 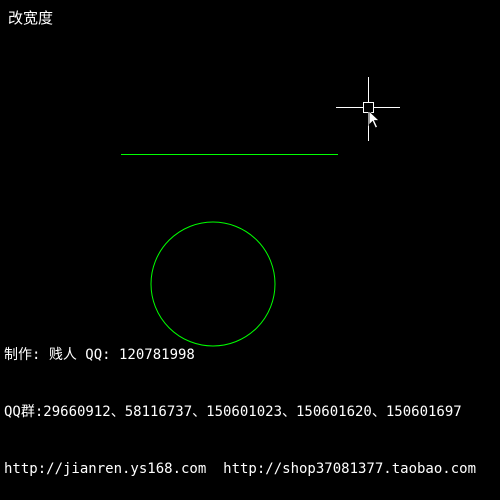 What do you see at coordinates (31, 18) in the screenshot?
I see `command-title: 改宽度` at bounding box center [31, 18].